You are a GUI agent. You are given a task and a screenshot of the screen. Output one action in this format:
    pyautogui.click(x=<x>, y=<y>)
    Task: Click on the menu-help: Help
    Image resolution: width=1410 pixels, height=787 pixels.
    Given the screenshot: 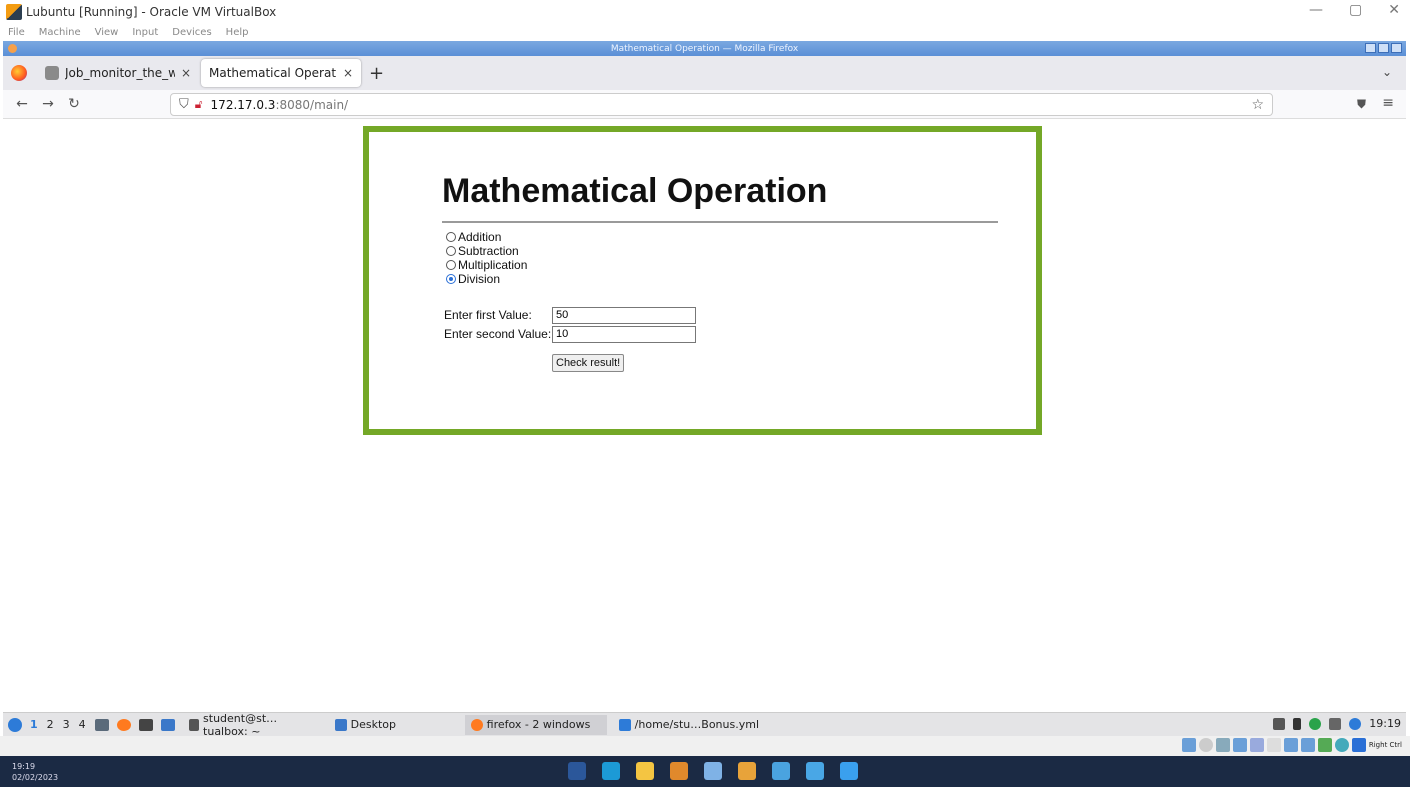 What is the action you would take?
    pyautogui.click(x=237, y=32)
    